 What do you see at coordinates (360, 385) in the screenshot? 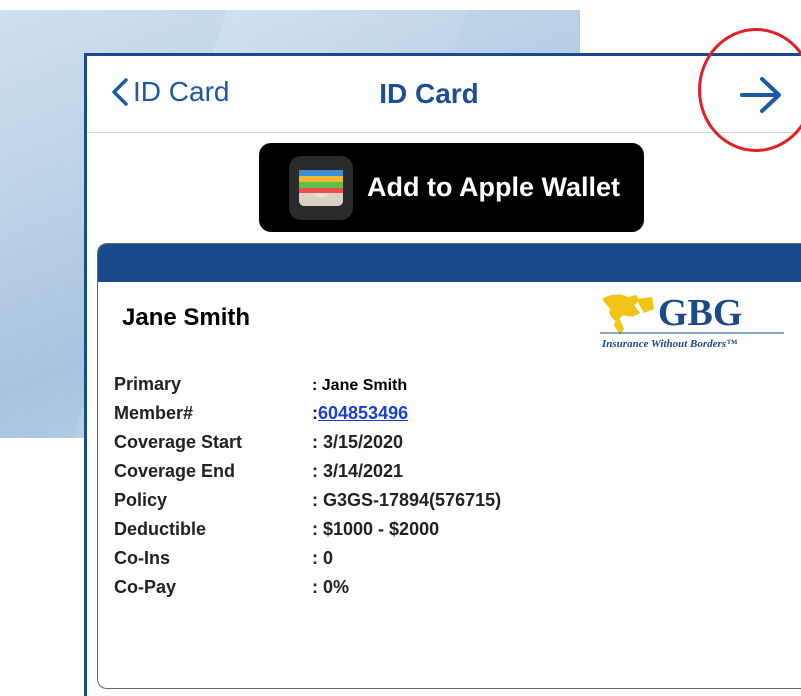
I see `primary-value: : Jane Smith` at bounding box center [360, 385].